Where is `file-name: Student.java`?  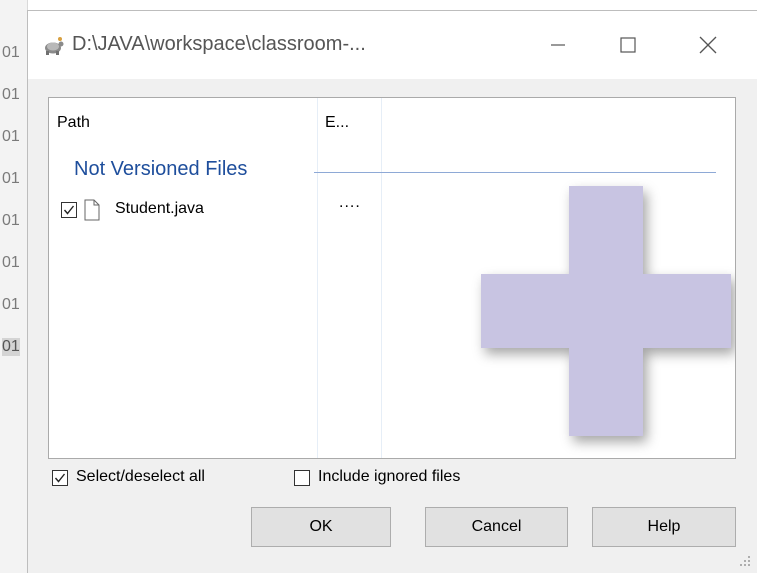
file-name: Student.java is located at coordinates (159, 208).